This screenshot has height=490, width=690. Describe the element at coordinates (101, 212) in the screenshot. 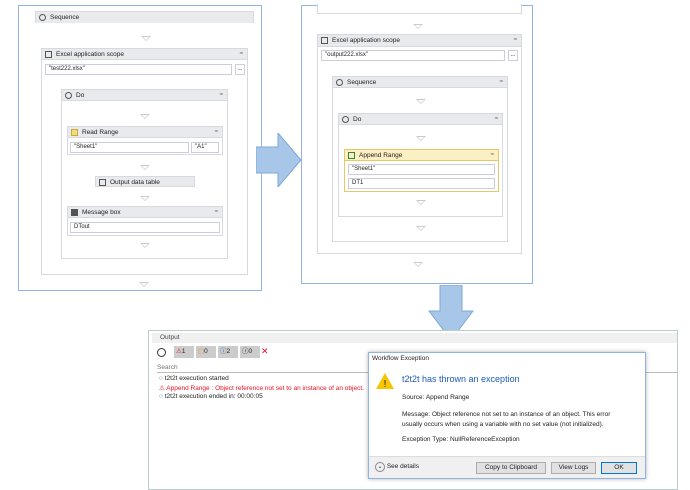

I see `message-box-title: Message box` at that location.